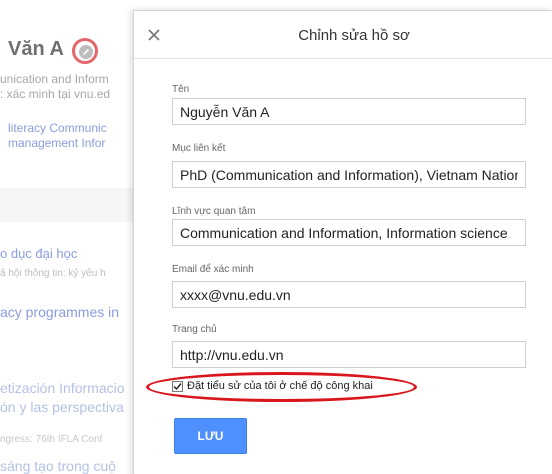  Describe the element at coordinates (199, 148) in the screenshot. I see `affiliation-label: Mục liên kết` at that location.